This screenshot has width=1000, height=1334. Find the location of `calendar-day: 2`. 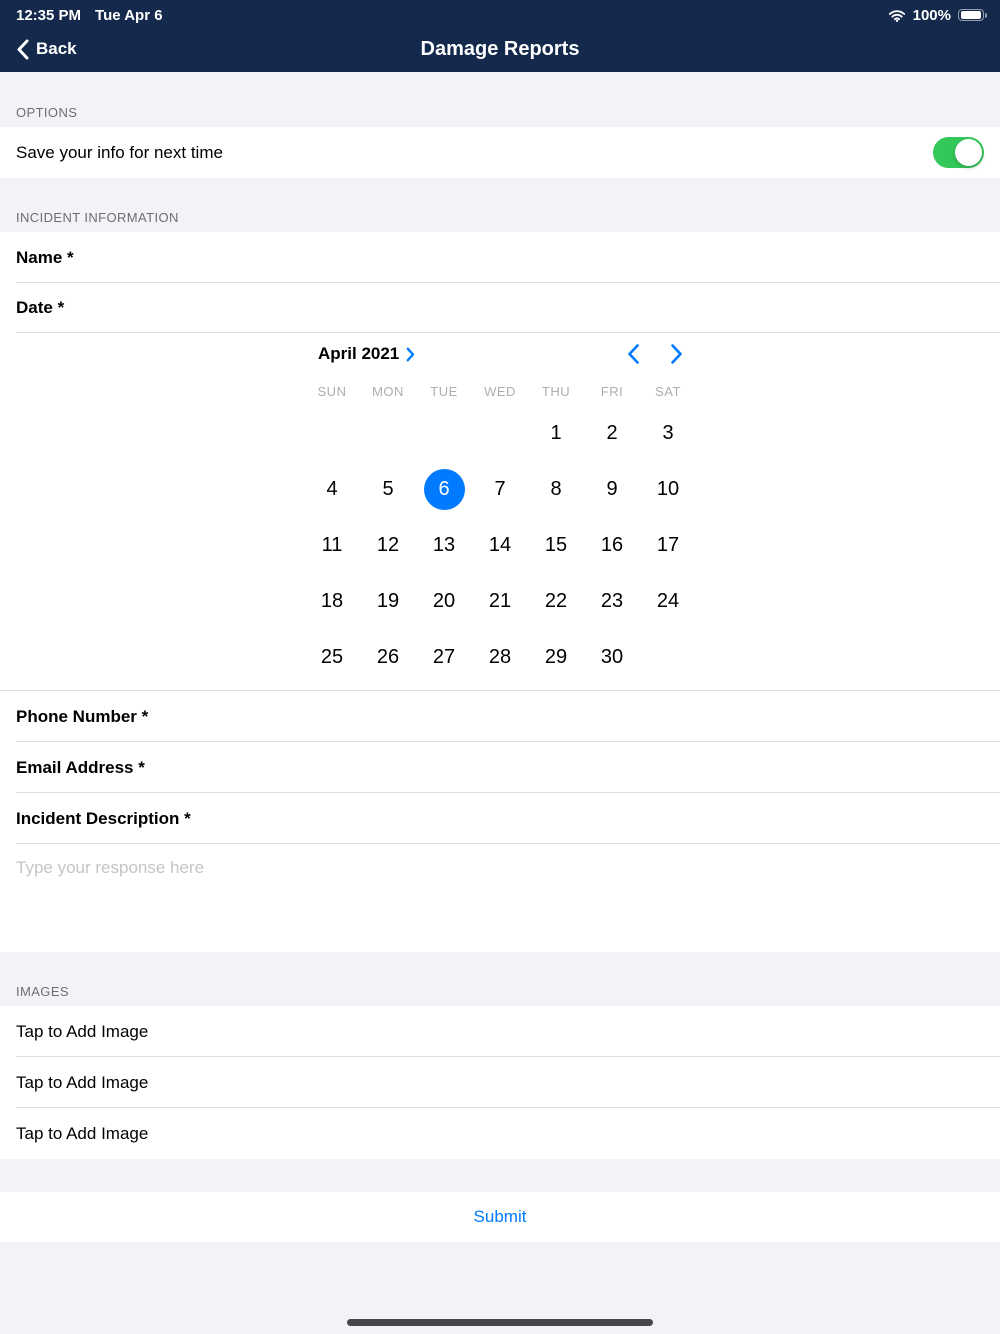

calendar-day: 2 is located at coordinates (612, 433).